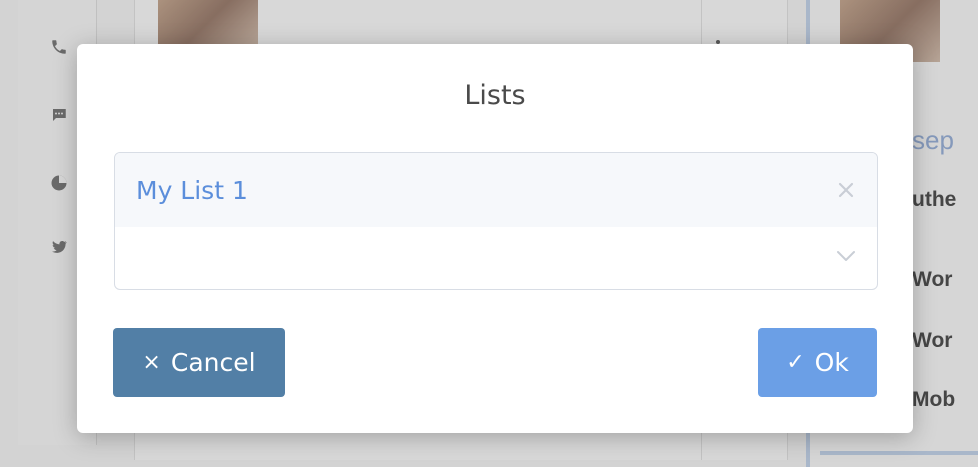 The image size is (978, 467). I want to click on close-icon: ×, so click(151, 362).